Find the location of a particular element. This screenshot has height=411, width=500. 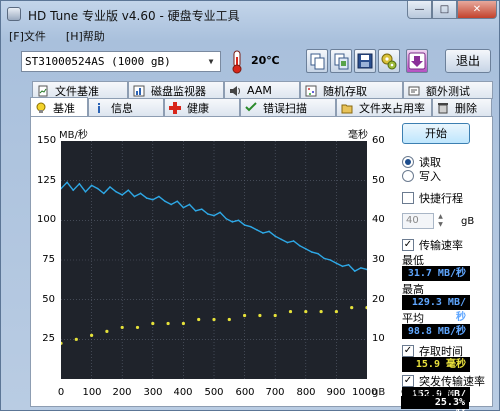

tab-extra-tests: 额外测试 is located at coordinates (448, 90).